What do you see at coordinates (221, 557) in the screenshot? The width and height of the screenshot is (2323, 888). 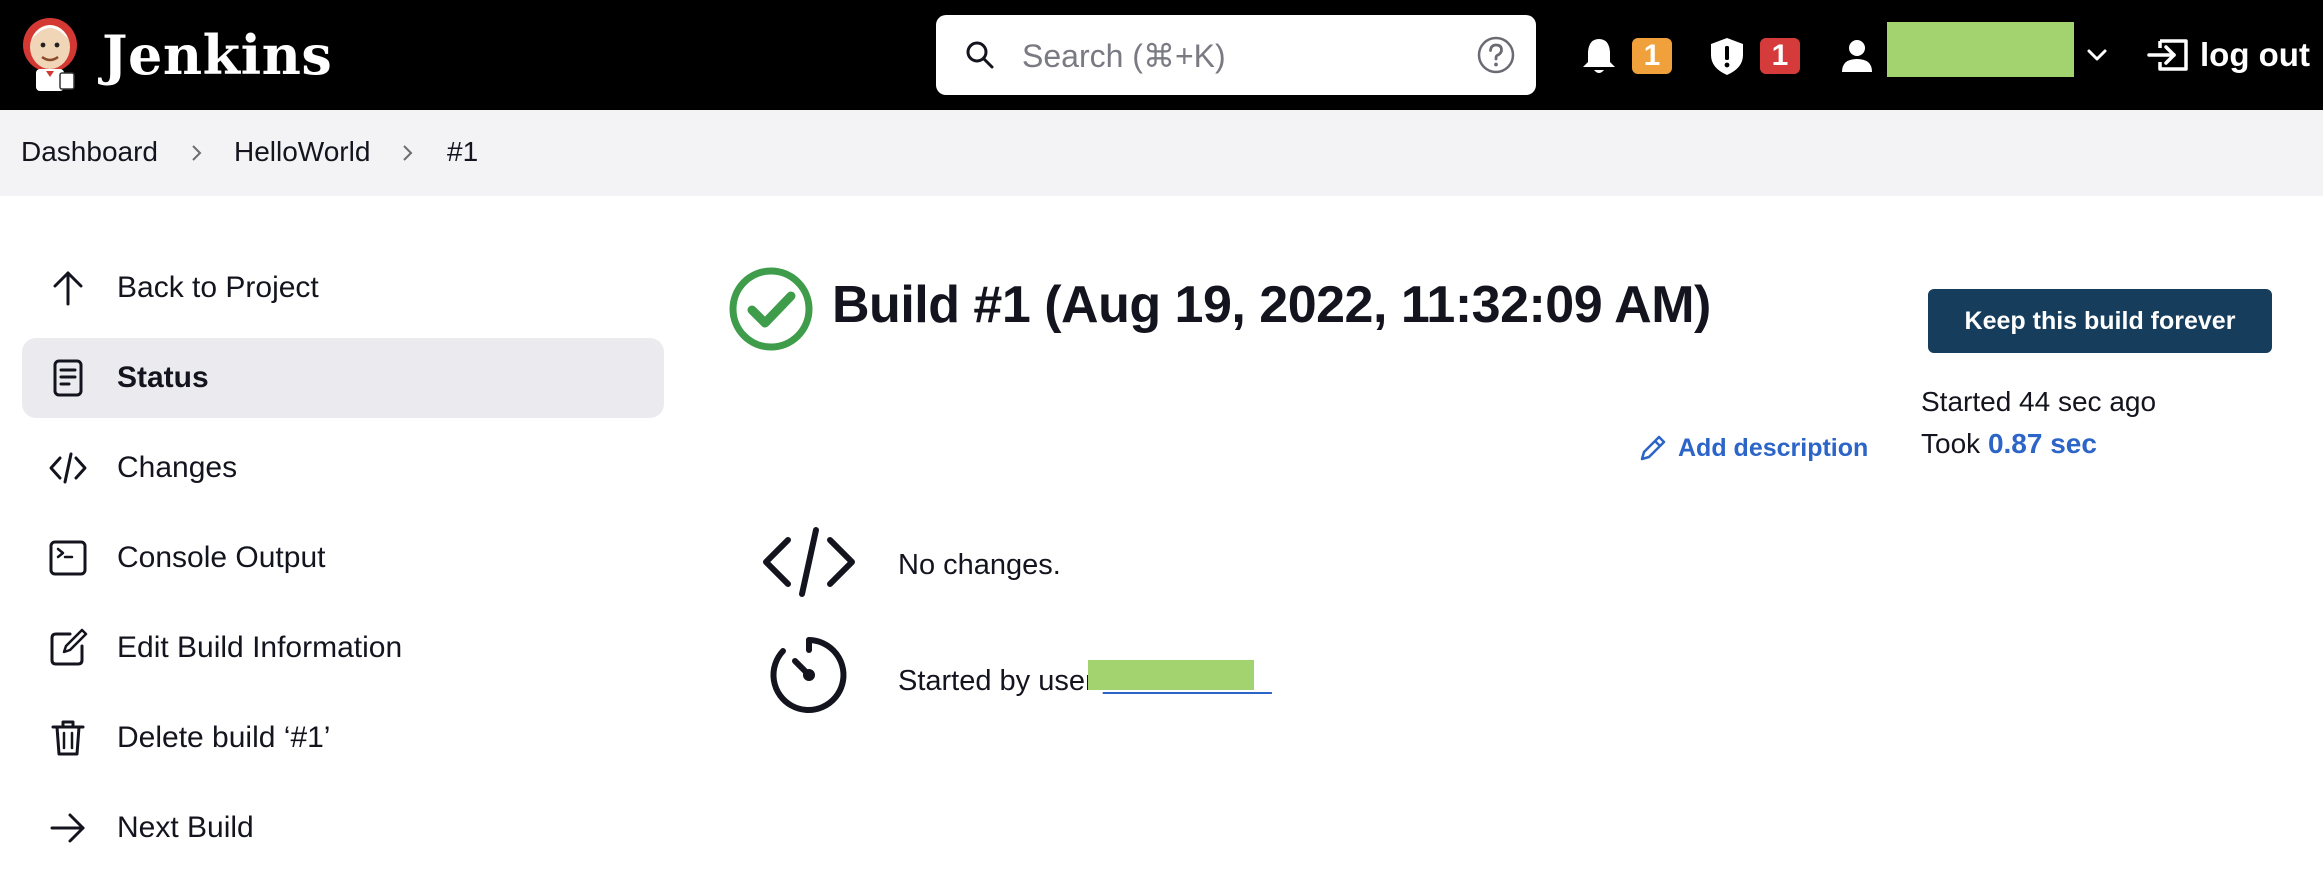 I see `sidebar-item-label: Console Output` at bounding box center [221, 557].